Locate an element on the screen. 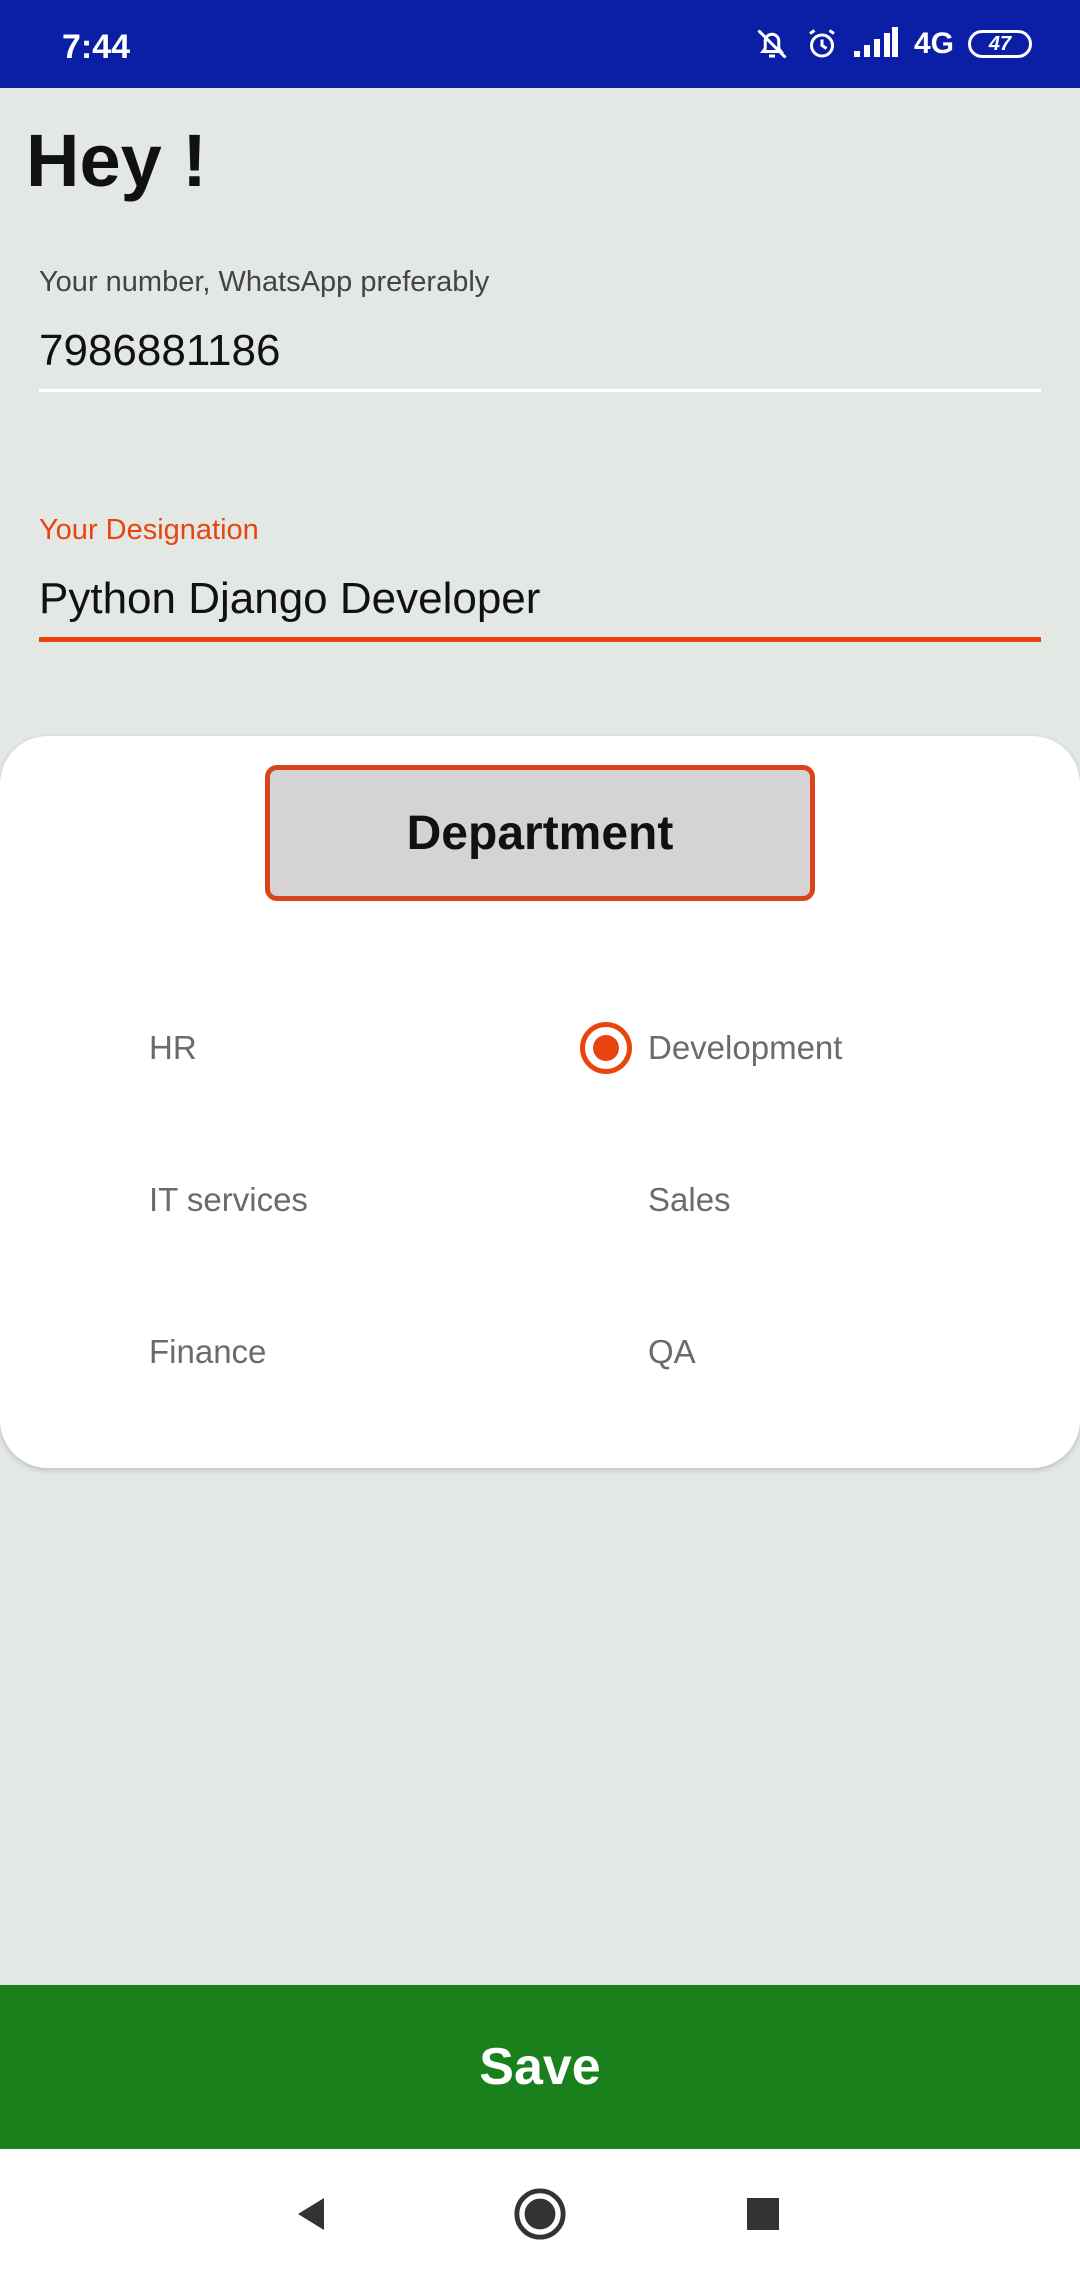 The image size is (1080, 2280). status-time: 7:44 is located at coordinates (96, 47).